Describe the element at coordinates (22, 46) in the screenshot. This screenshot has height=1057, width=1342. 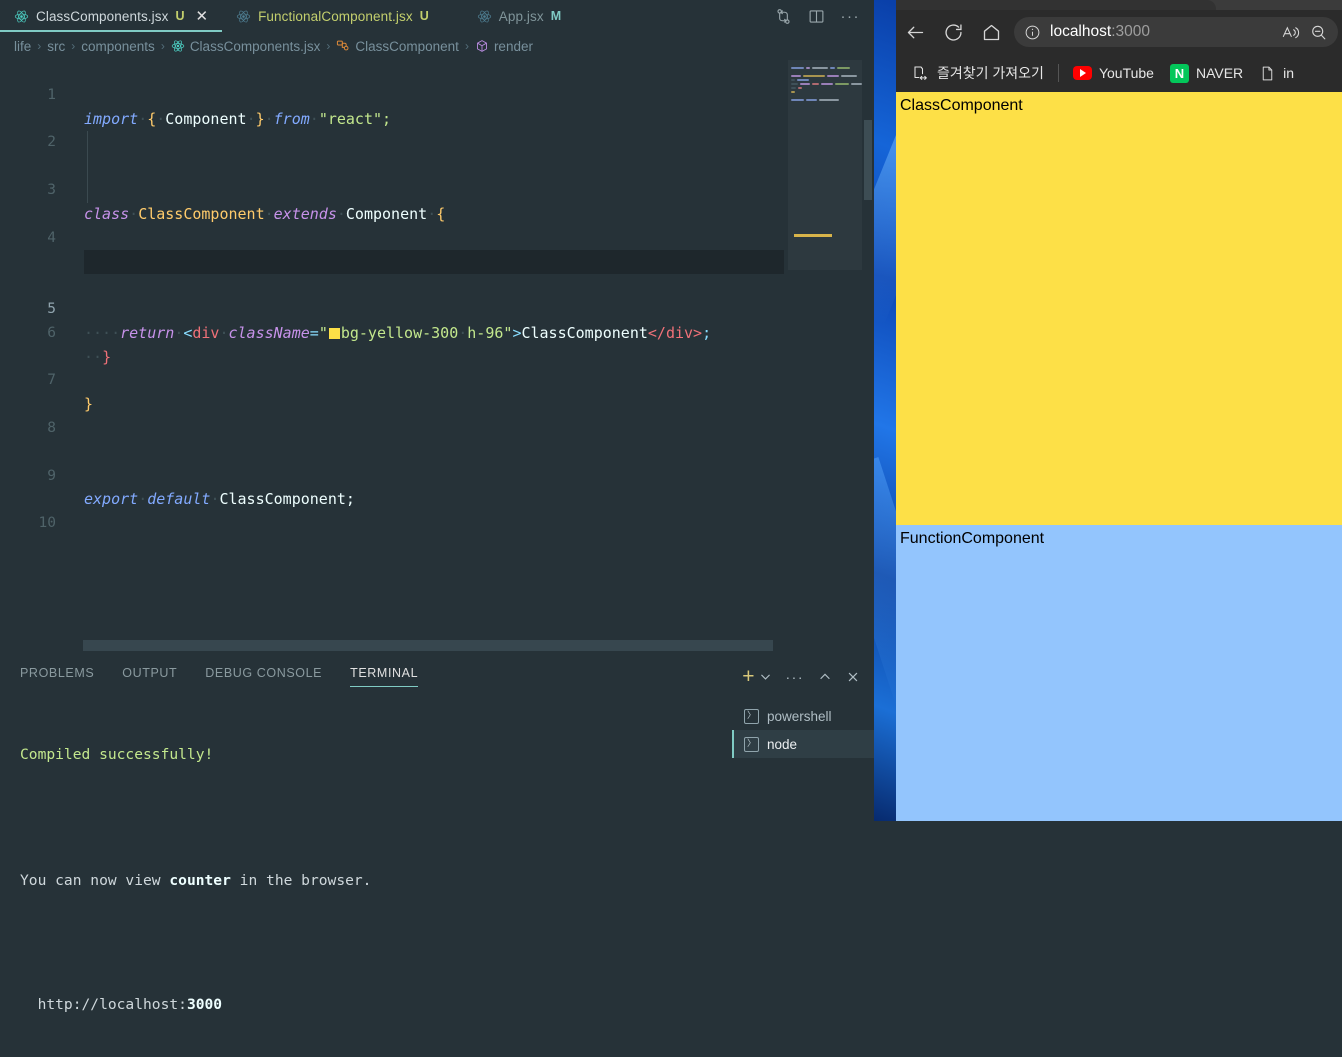
I see `breadcrumb-item-life: life` at that location.